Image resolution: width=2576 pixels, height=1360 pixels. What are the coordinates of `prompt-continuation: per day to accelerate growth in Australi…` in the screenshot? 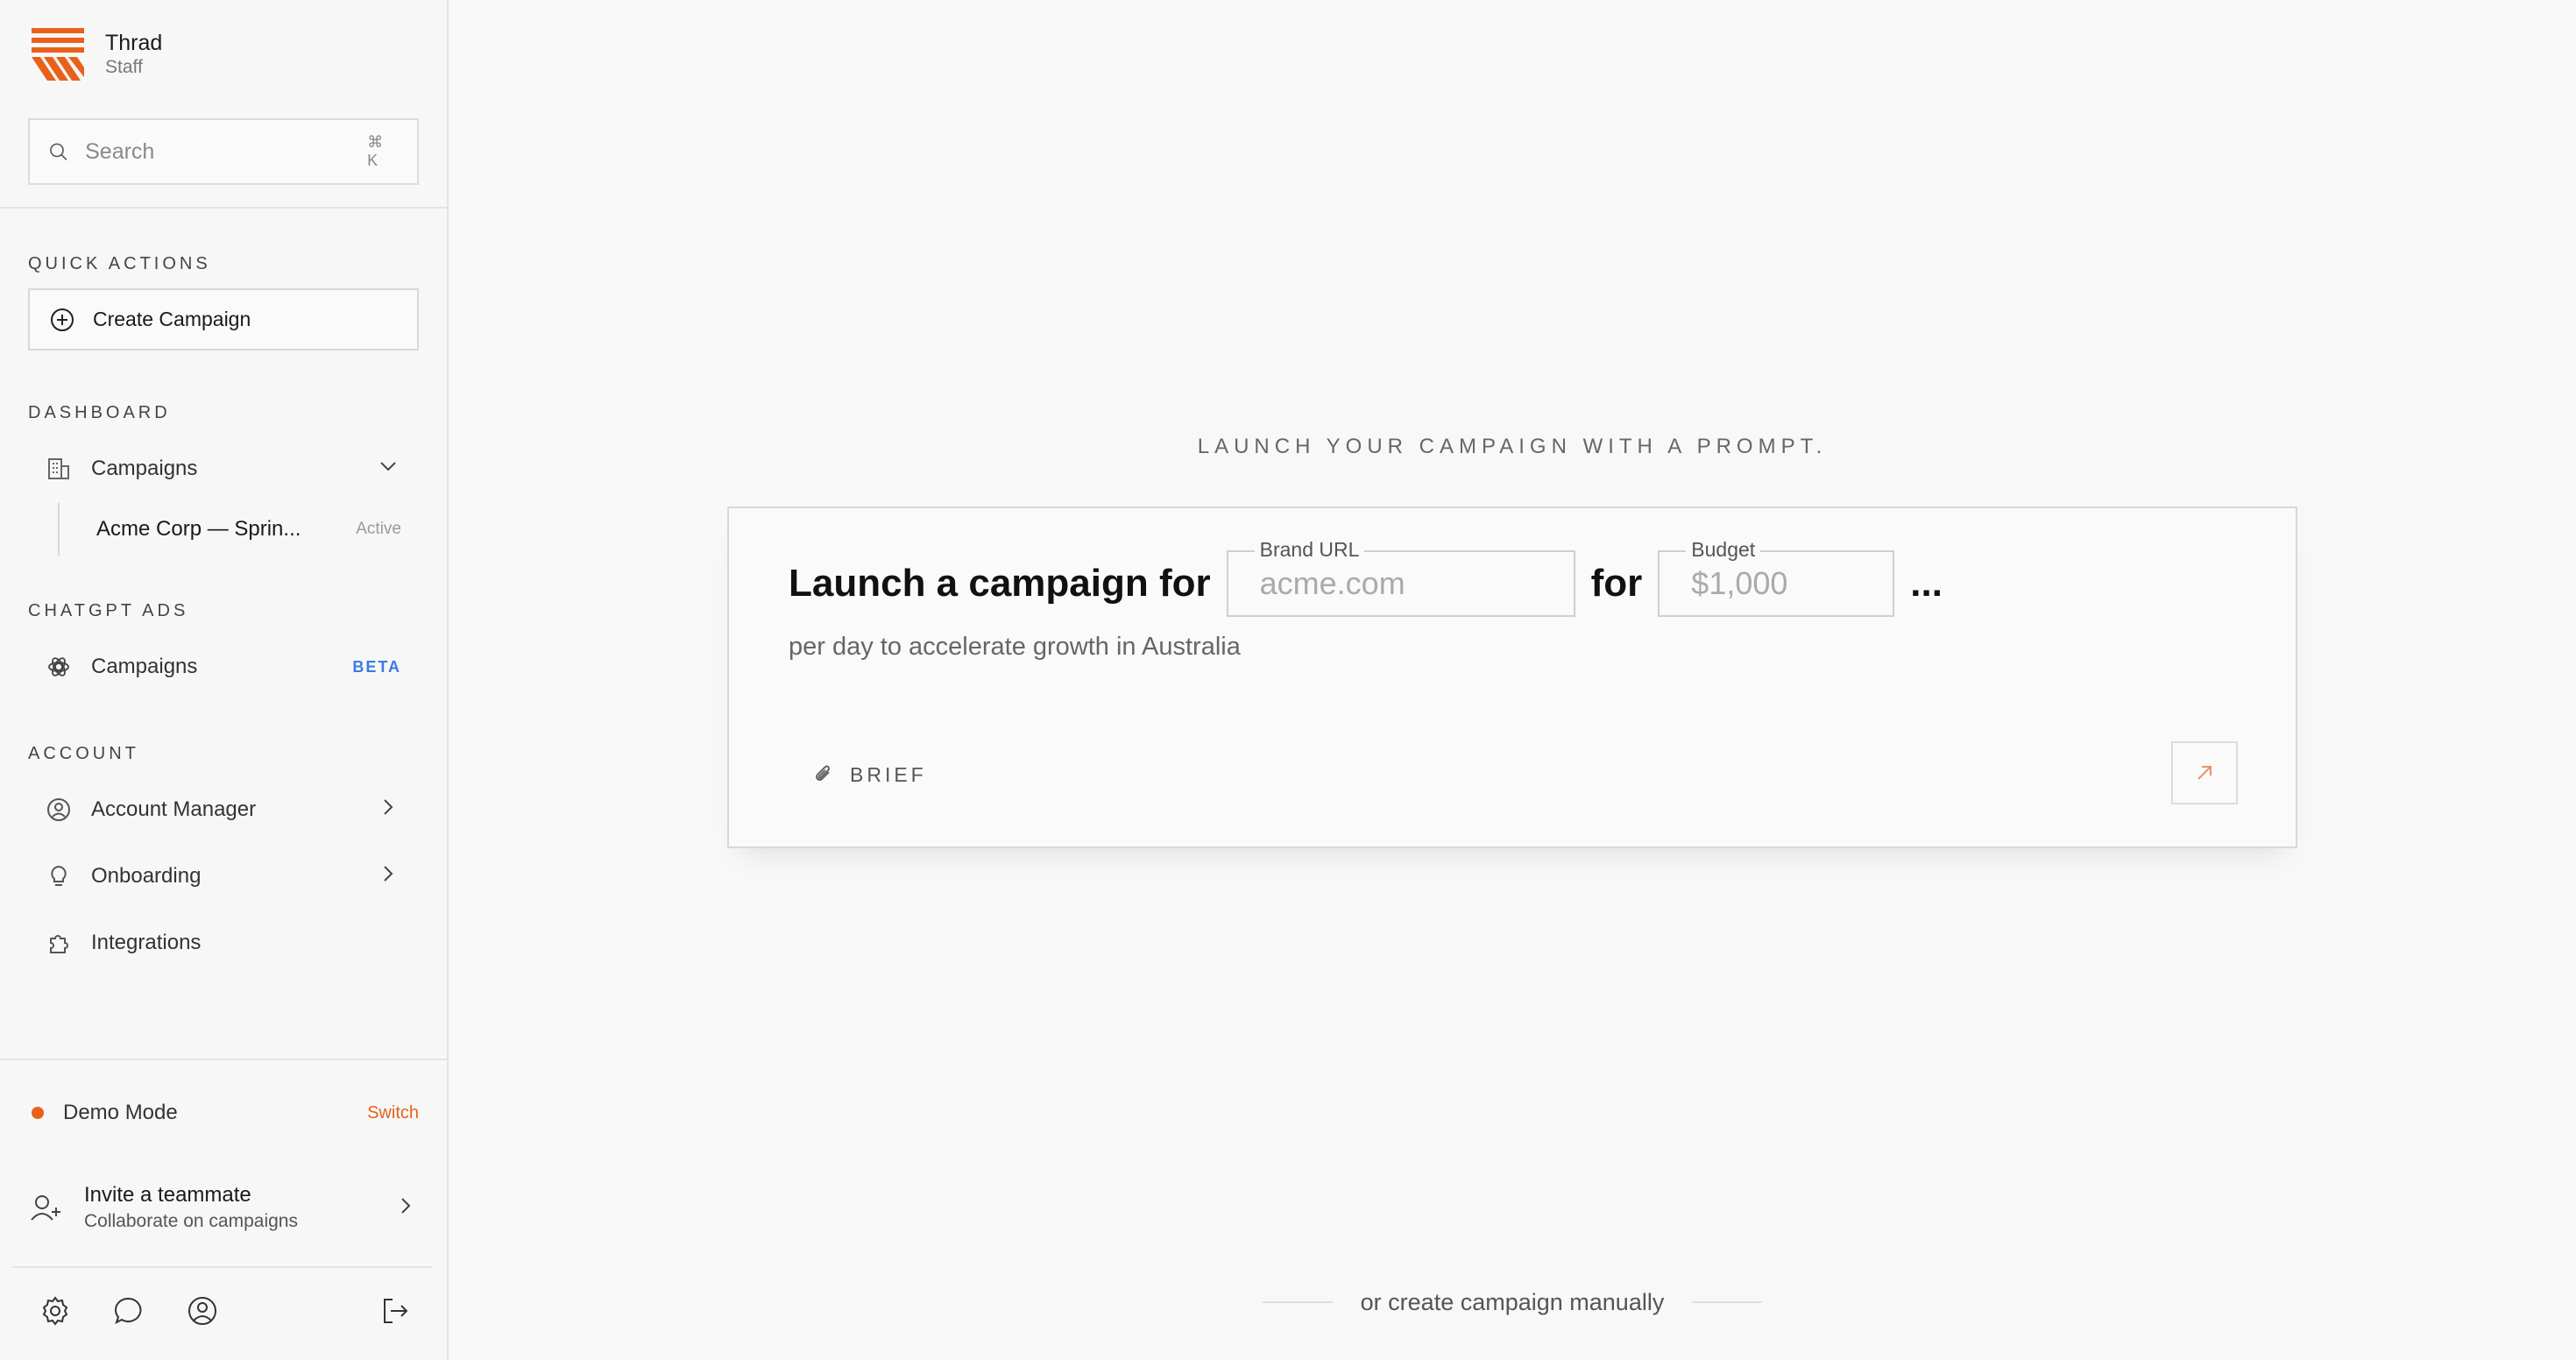 It's located at (1015, 647).